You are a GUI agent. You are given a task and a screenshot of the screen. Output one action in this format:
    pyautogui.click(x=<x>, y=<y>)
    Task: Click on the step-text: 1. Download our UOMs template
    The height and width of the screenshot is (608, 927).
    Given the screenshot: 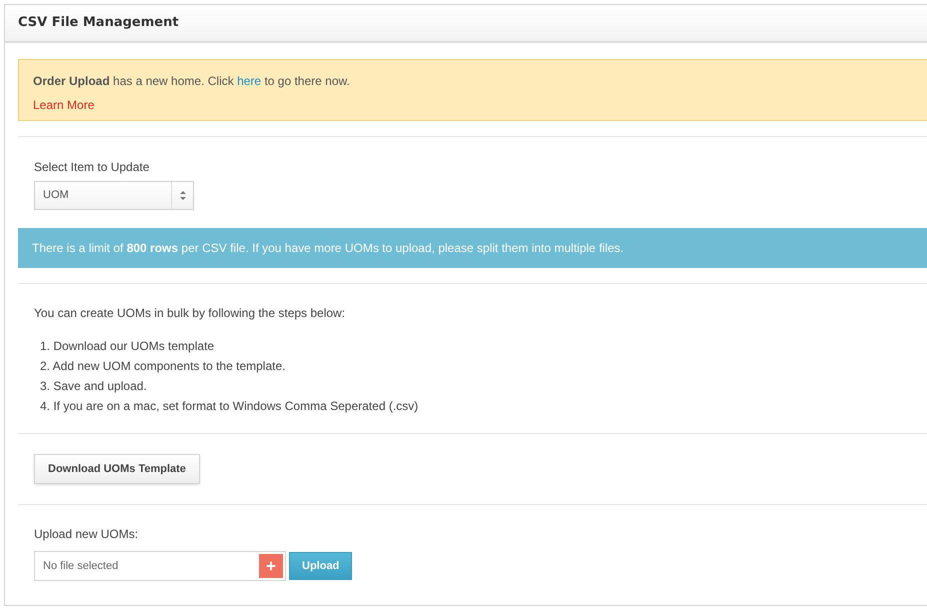 What is the action you would take?
    pyautogui.click(x=127, y=346)
    